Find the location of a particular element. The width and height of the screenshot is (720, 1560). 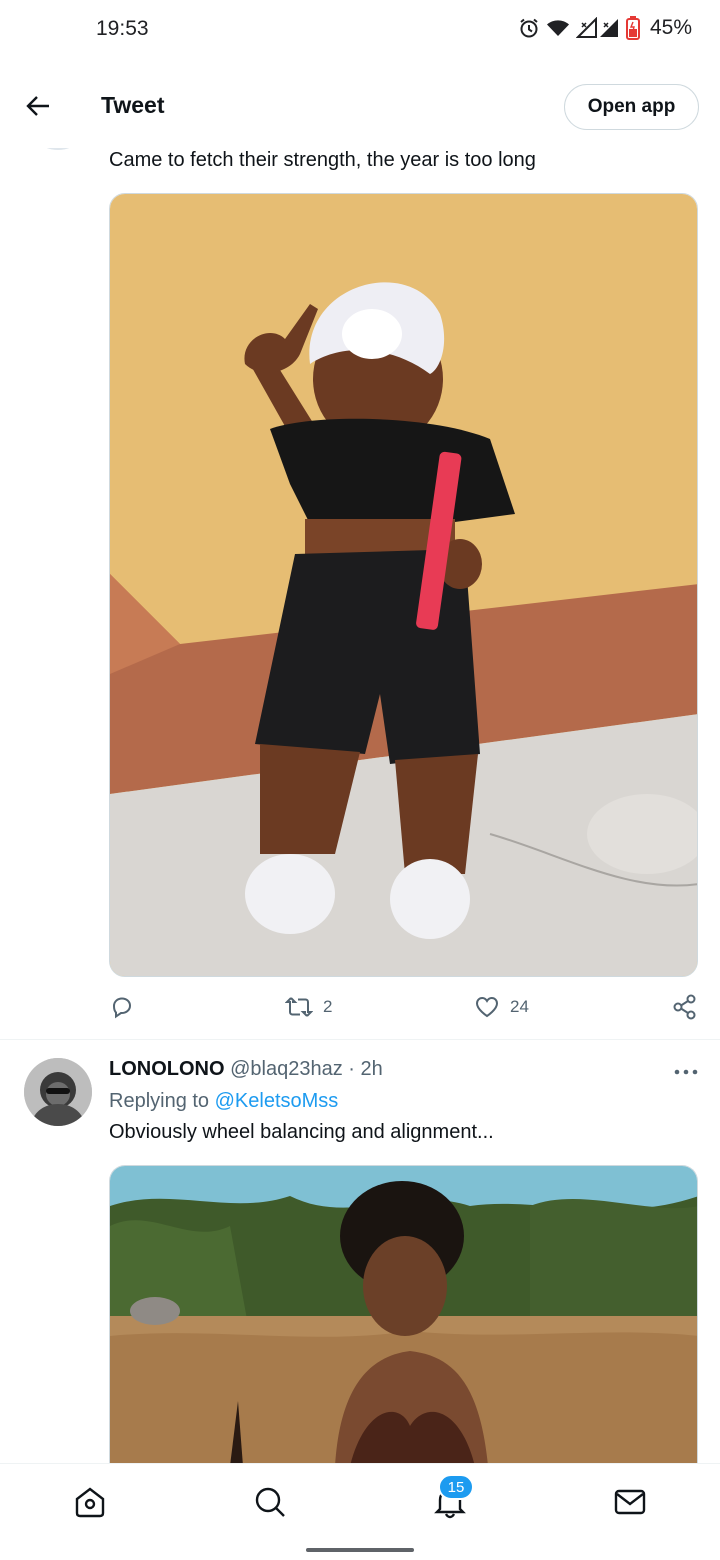

retweet-icon is located at coordinates (299, 1007).